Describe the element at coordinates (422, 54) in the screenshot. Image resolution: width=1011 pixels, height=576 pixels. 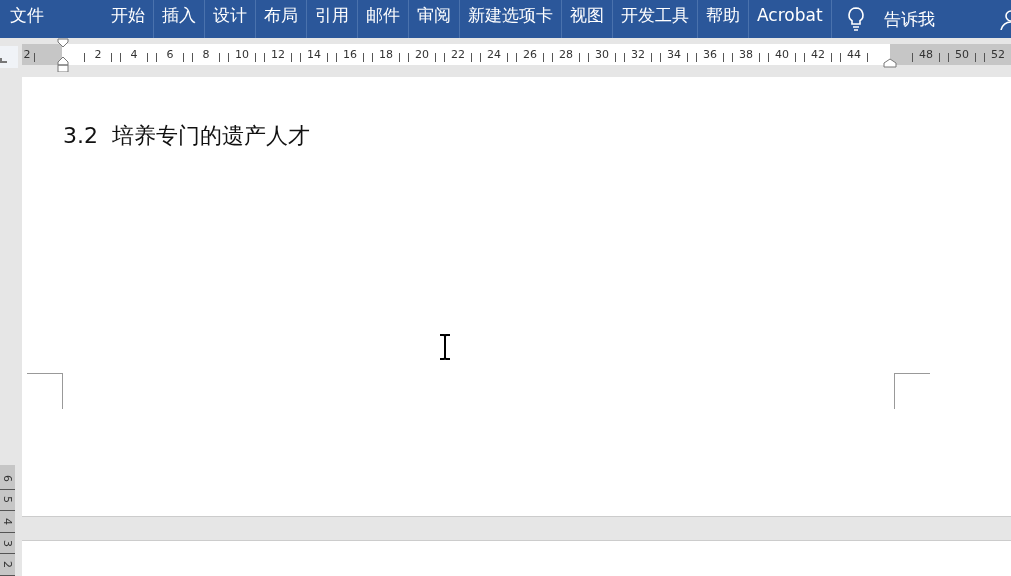
I see `ruler-number: 20` at that location.